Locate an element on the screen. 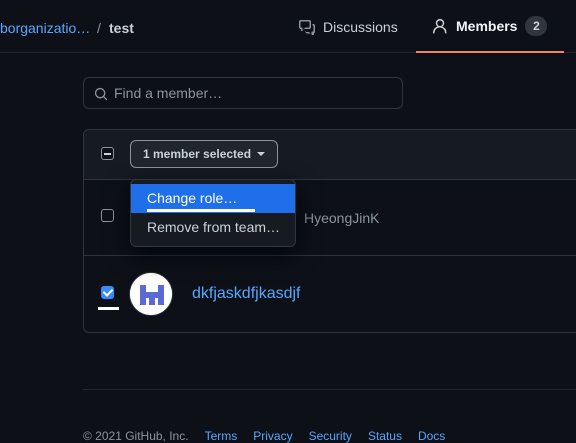 This screenshot has height=443, width=576. footer-link-status: Status is located at coordinates (385, 436).